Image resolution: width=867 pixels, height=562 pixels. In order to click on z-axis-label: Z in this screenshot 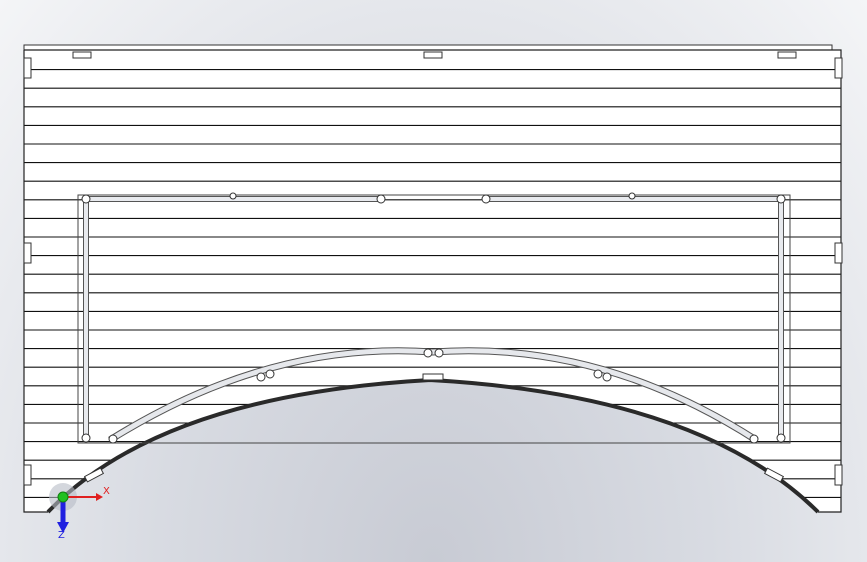, I will do `click(61, 535)`.